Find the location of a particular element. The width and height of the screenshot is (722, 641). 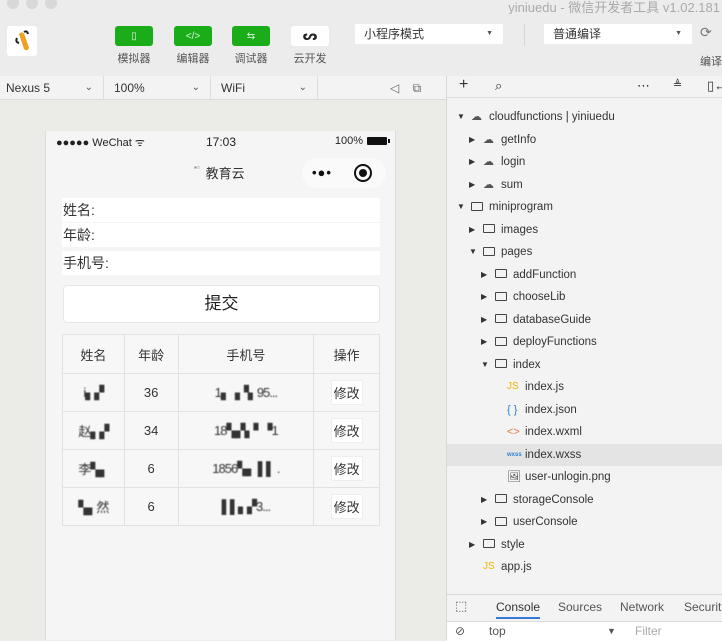

mode-select-value: 小程序模式 is located at coordinates (394, 34).